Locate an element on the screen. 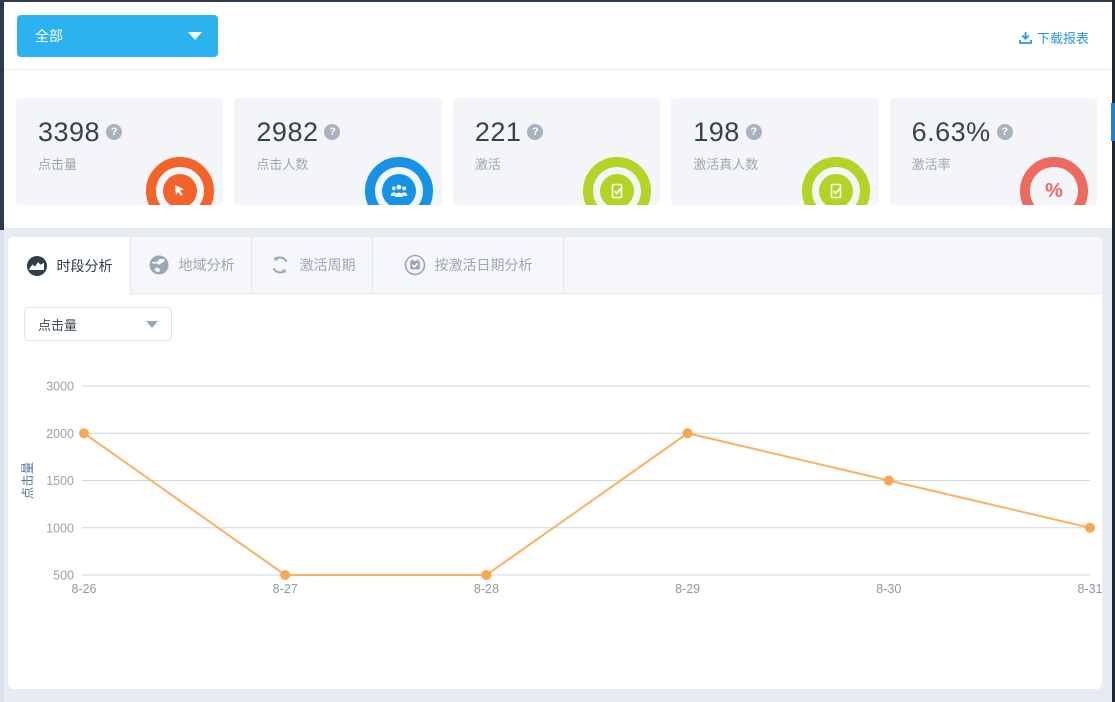 The width and height of the screenshot is (1115, 702). x-axis-tick: 8-26 is located at coordinates (83, 589).